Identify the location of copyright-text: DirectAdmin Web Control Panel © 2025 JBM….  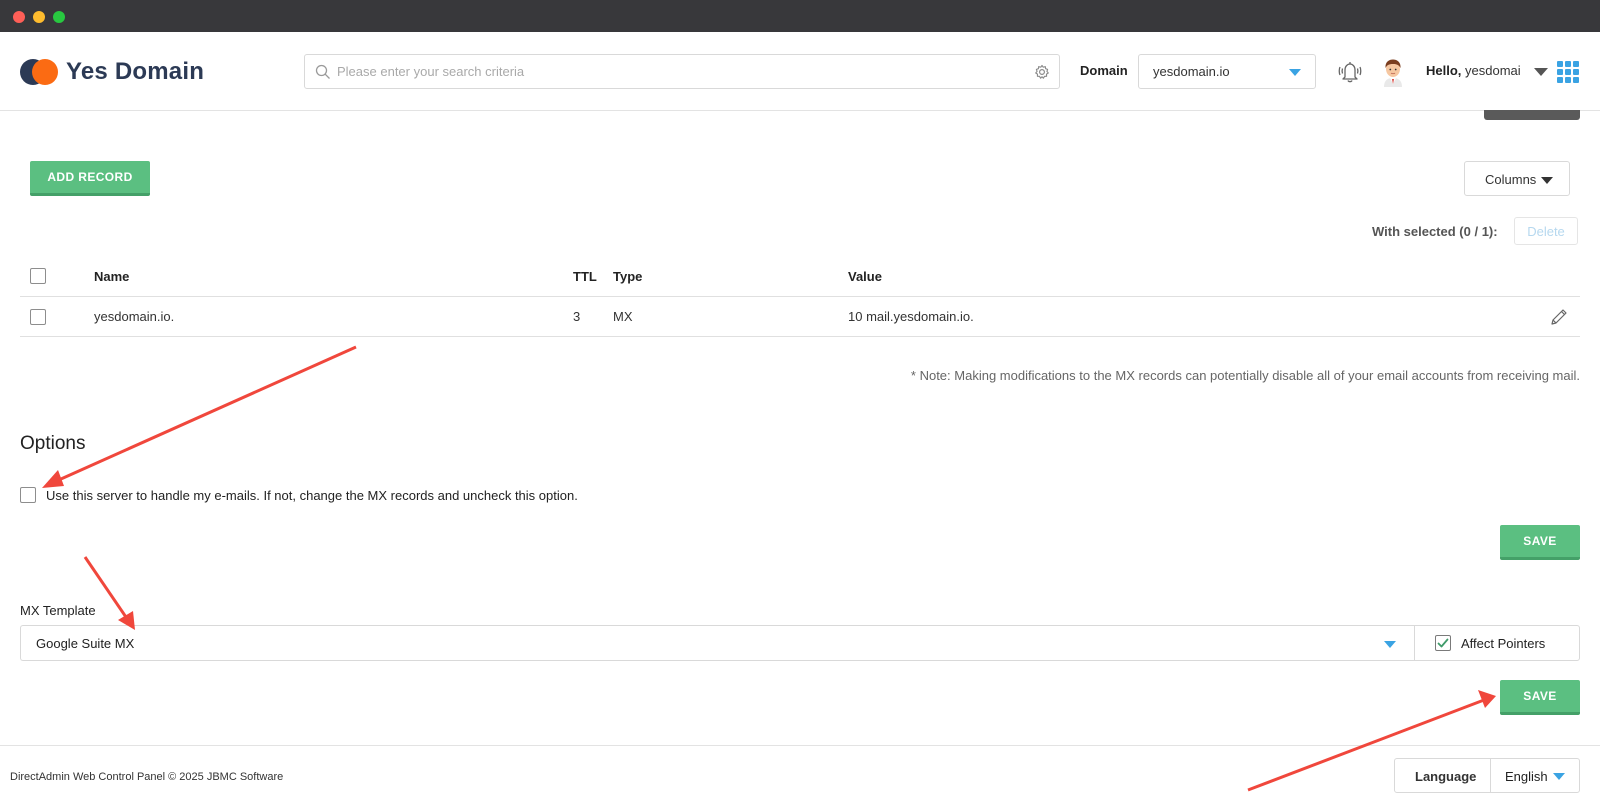
(147, 777).